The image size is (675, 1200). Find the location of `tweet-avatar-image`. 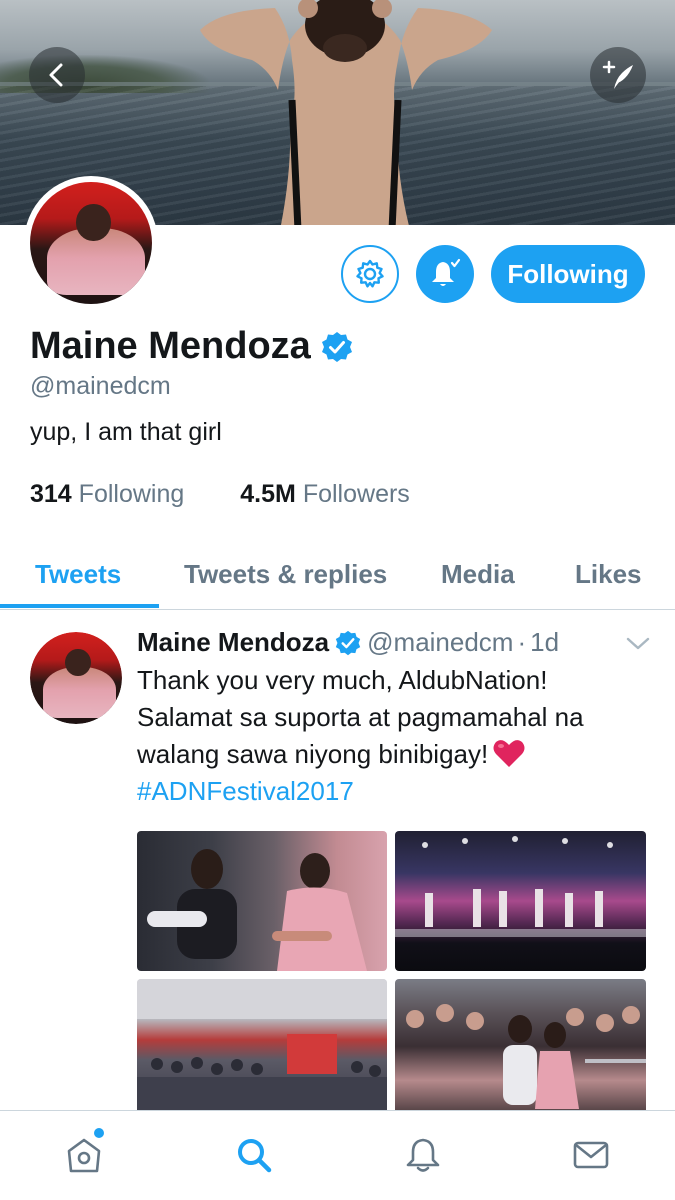

tweet-avatar-image is located at coordinates (76, 678).